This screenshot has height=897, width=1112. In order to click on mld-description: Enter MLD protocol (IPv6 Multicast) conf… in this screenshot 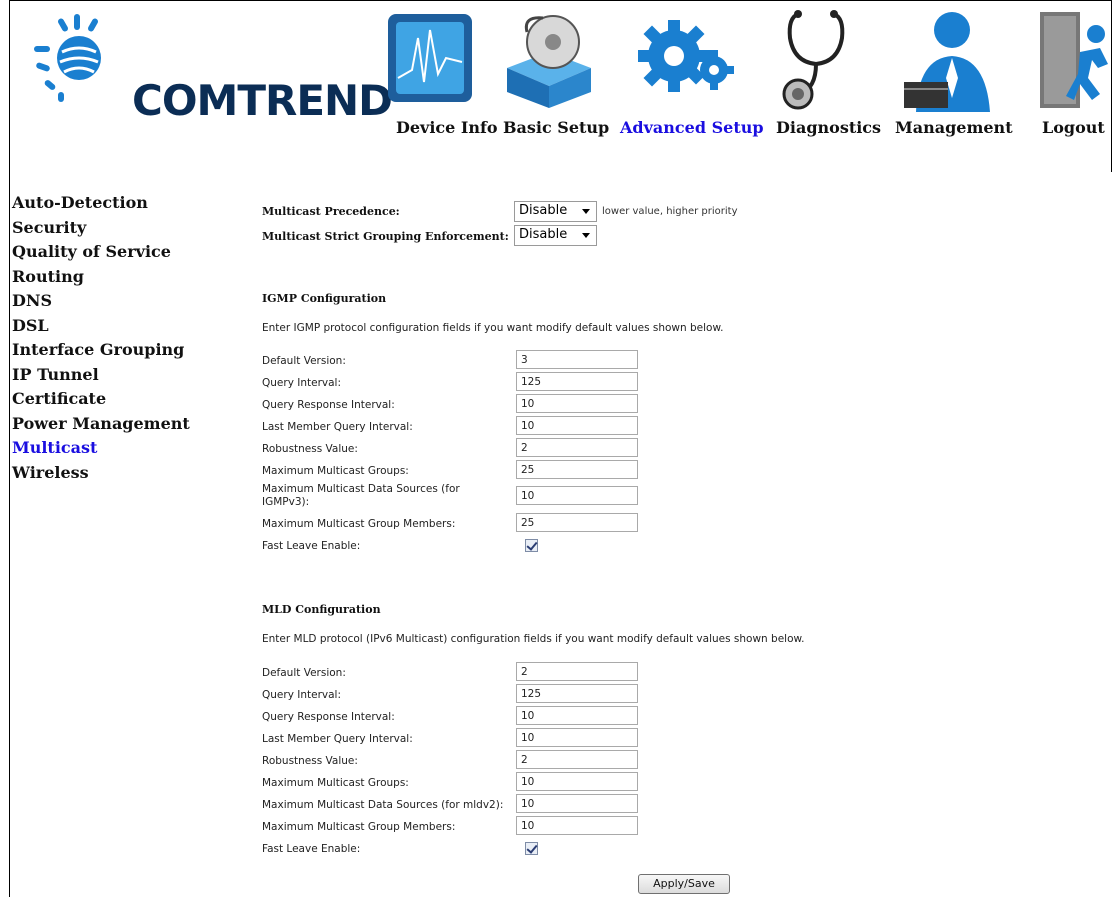, I will do `click(533, 639)`.